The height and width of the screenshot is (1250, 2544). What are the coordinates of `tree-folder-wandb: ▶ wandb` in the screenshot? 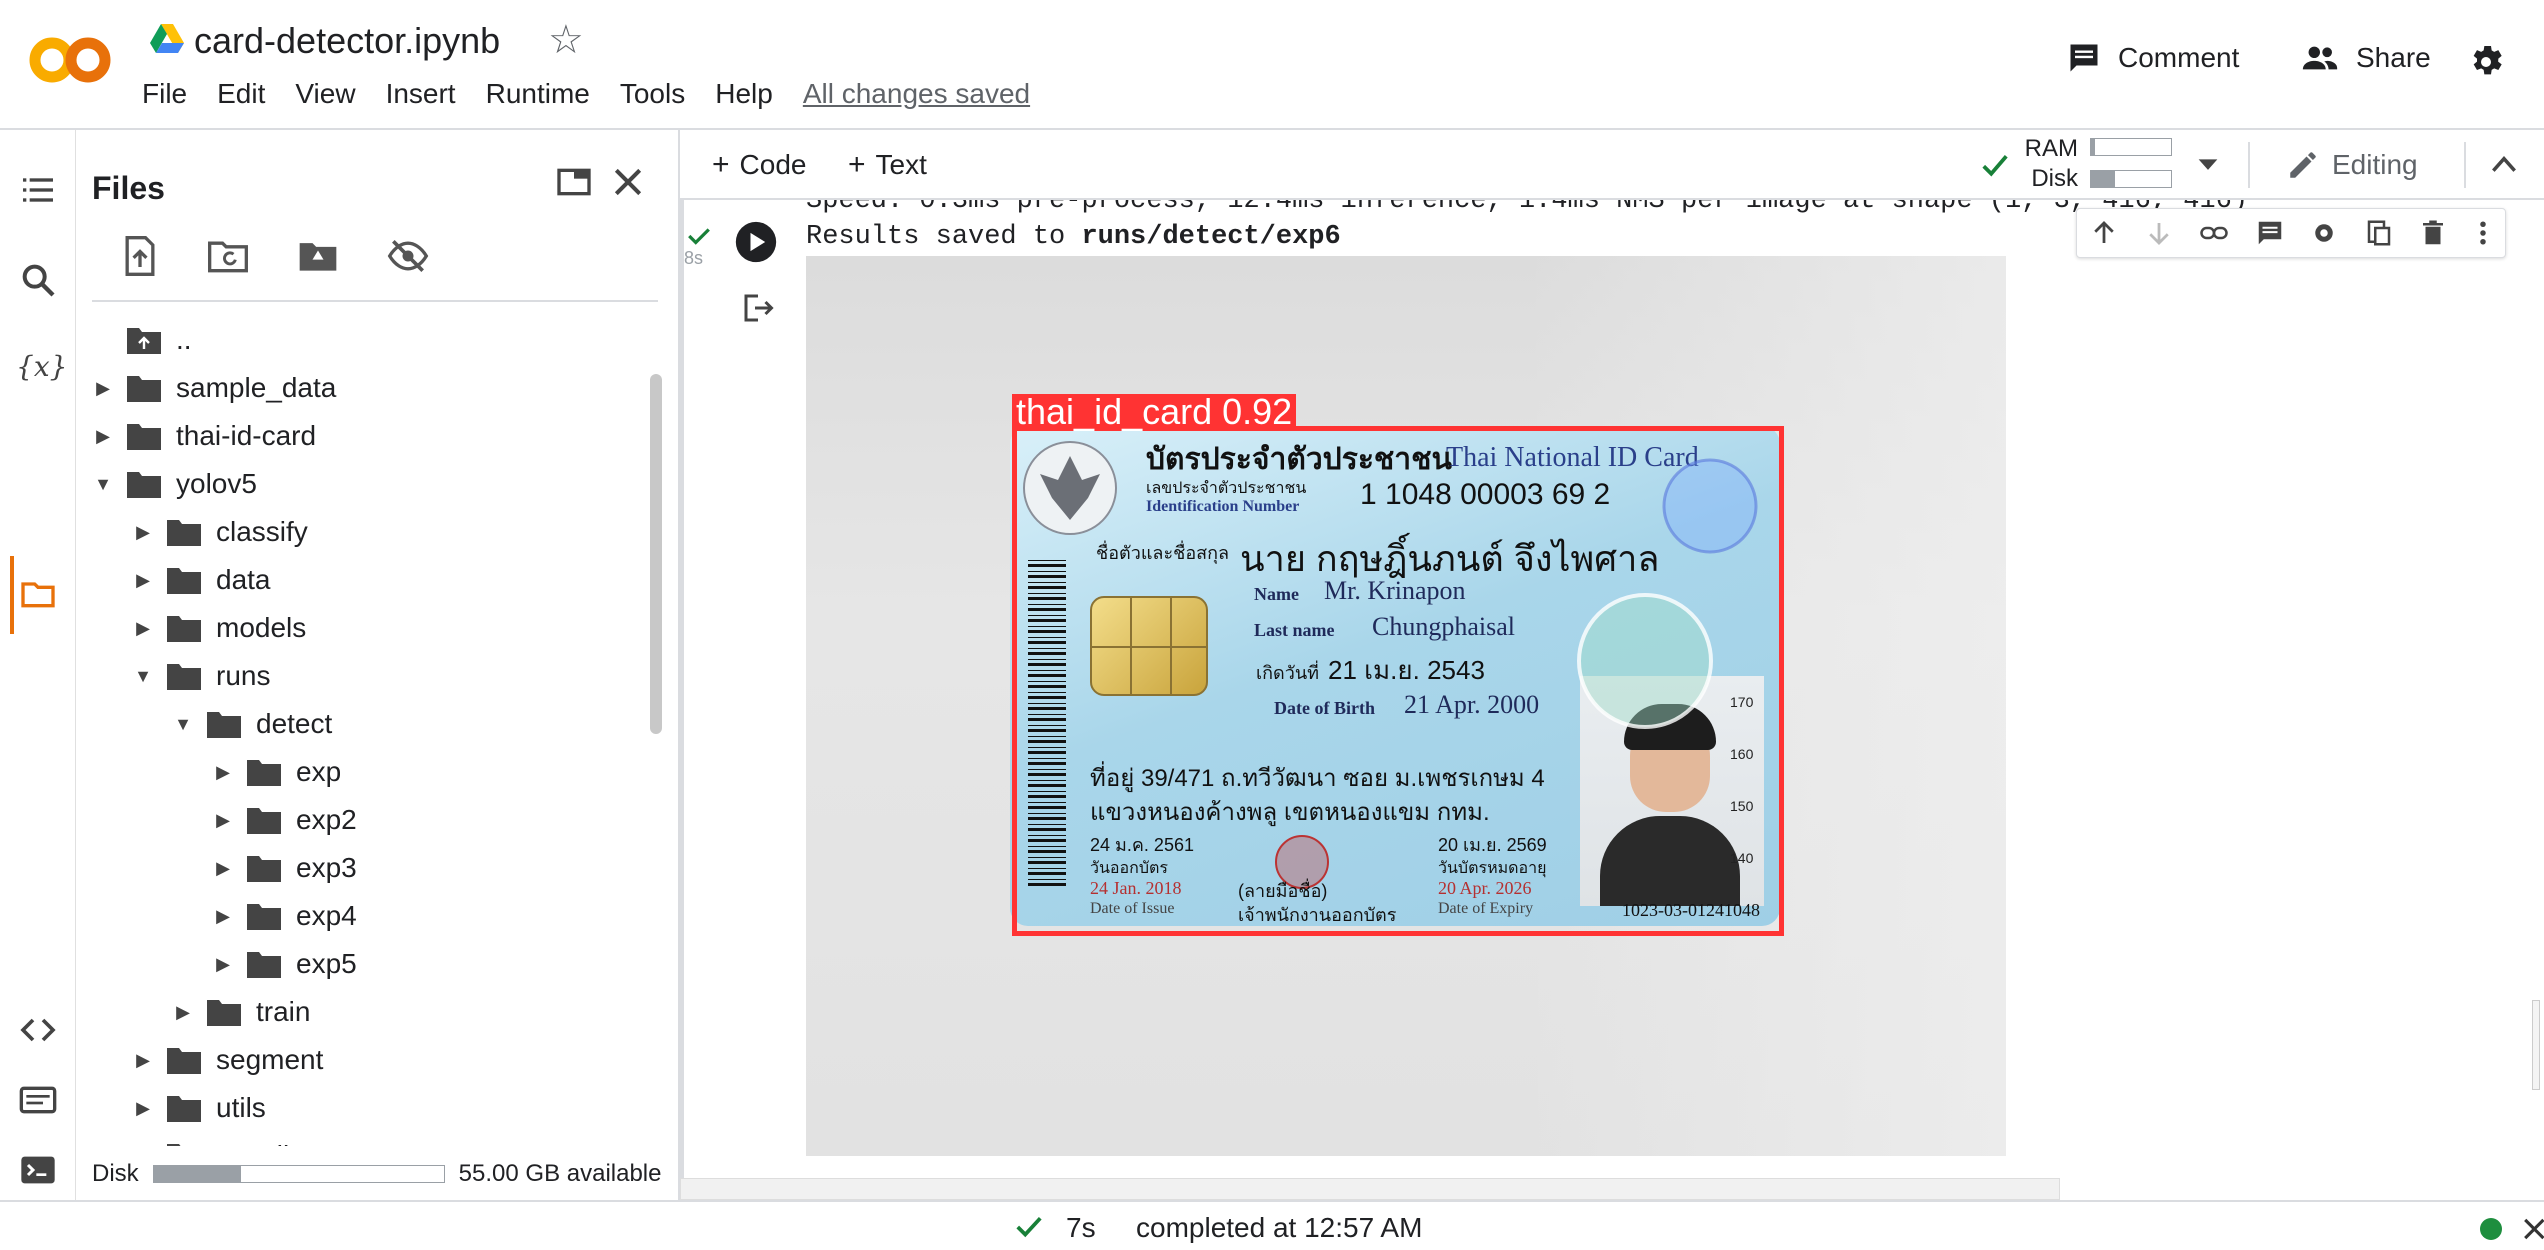 It's located at (215, 1140).